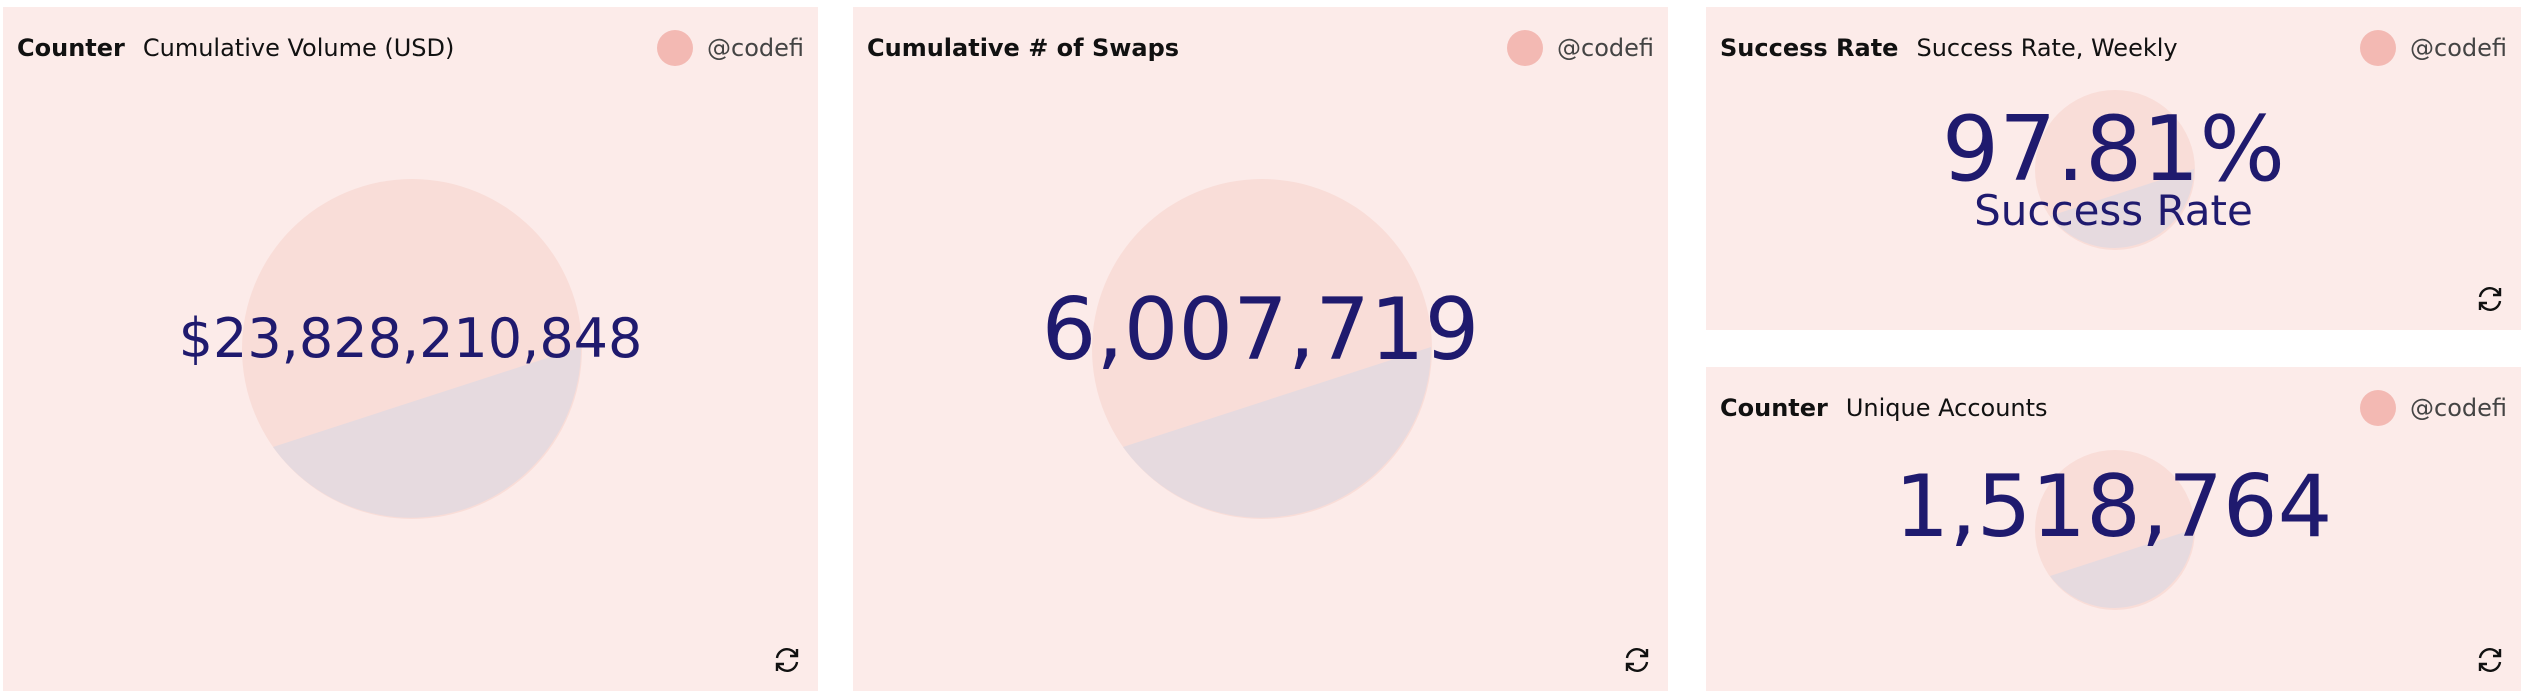  I want to click on panel-header: Counter Unique Accounts @codefi, so click(2113, 408).